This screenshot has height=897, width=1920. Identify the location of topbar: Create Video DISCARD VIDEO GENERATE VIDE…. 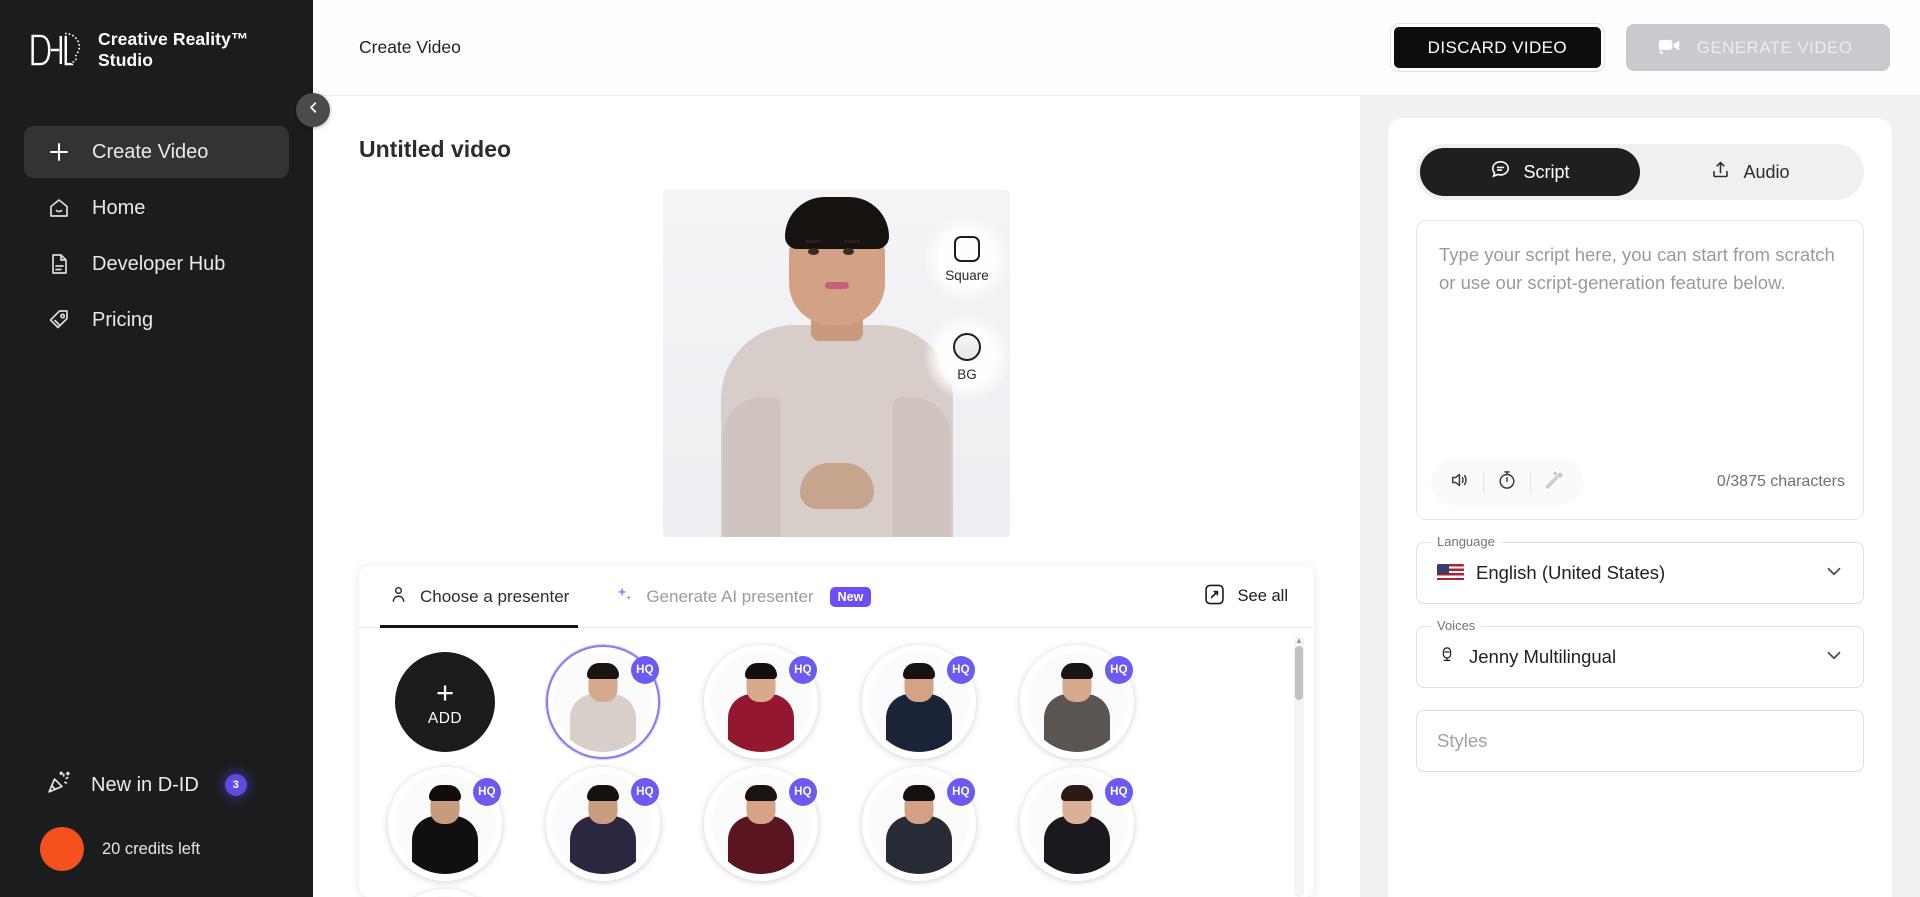
(1116, 48).